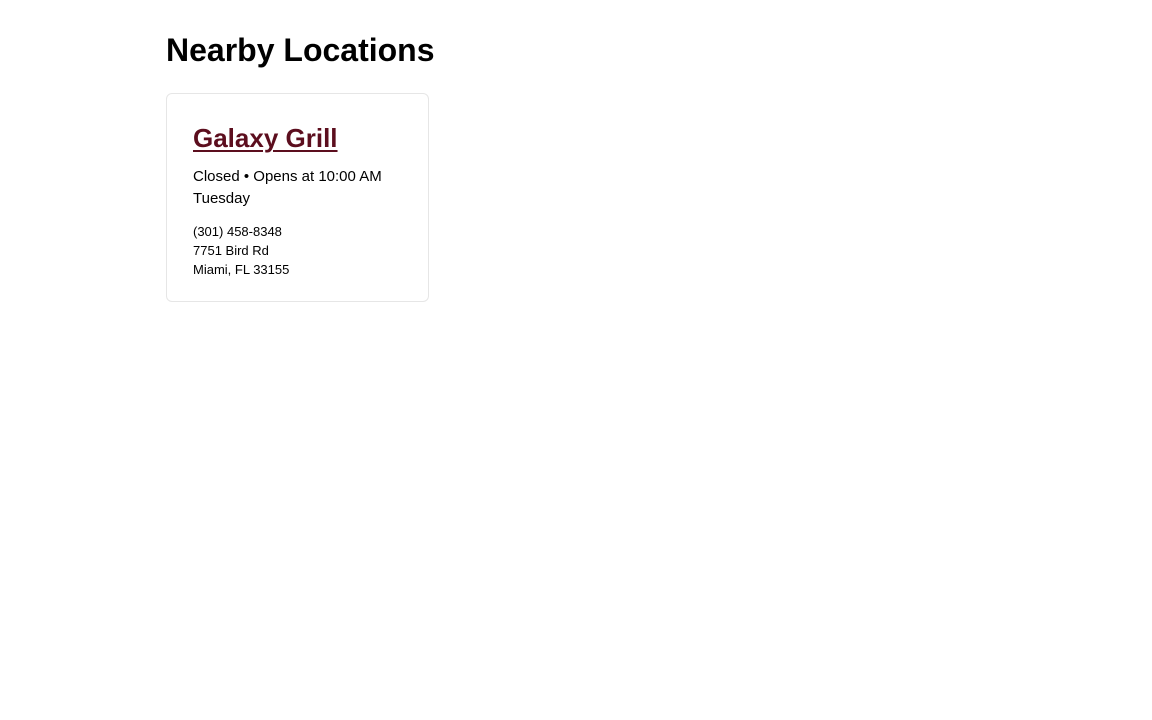 The width and height of the screenshot is (1152, 720). I want to click on page-title: Nearby Locations, so click(300, 50).